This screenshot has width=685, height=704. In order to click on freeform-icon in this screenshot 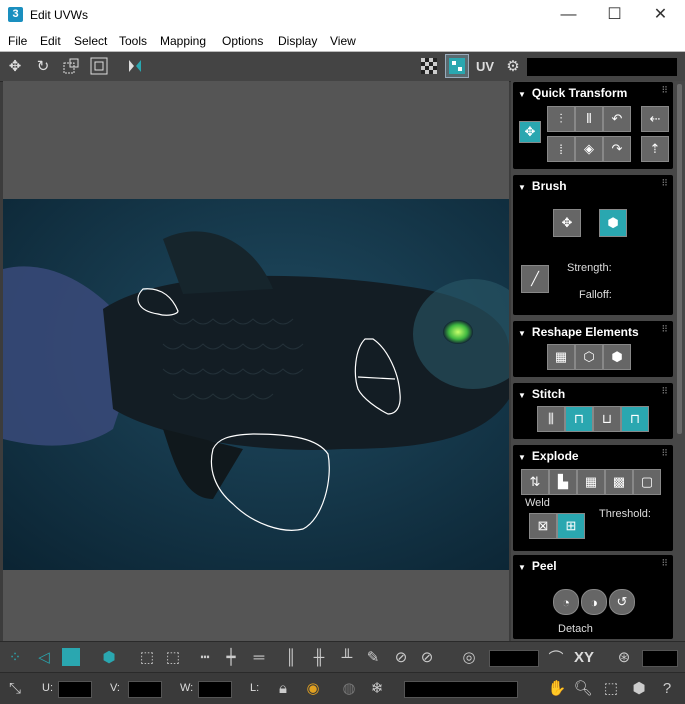, I will do `click(99, 66)`.